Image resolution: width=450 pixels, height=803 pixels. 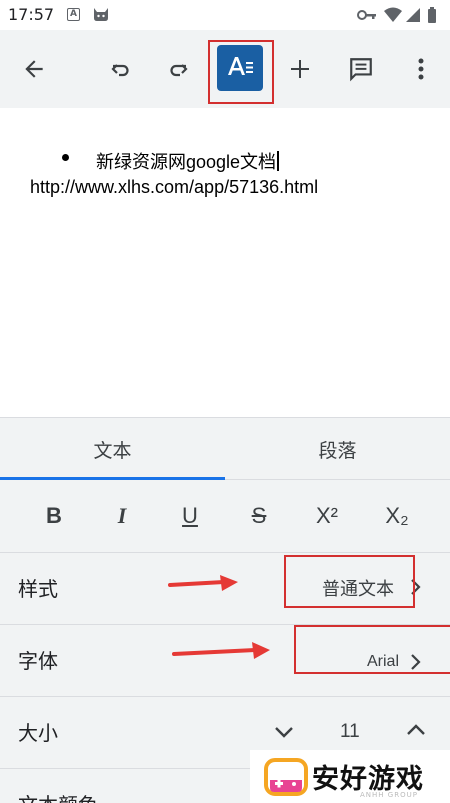 What do you see at coordinates (259, 516) in the screenshot?
I see `strikethrough-button: S` at bounding box center [259, 516].